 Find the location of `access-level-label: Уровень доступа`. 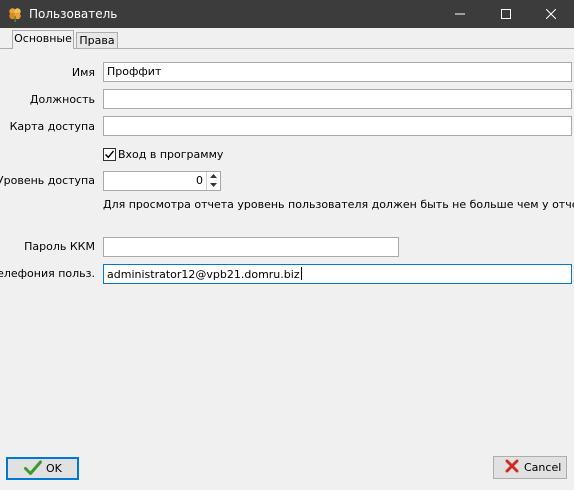

access-level-label: Уровень доступа is located at coordinates (47, 180).